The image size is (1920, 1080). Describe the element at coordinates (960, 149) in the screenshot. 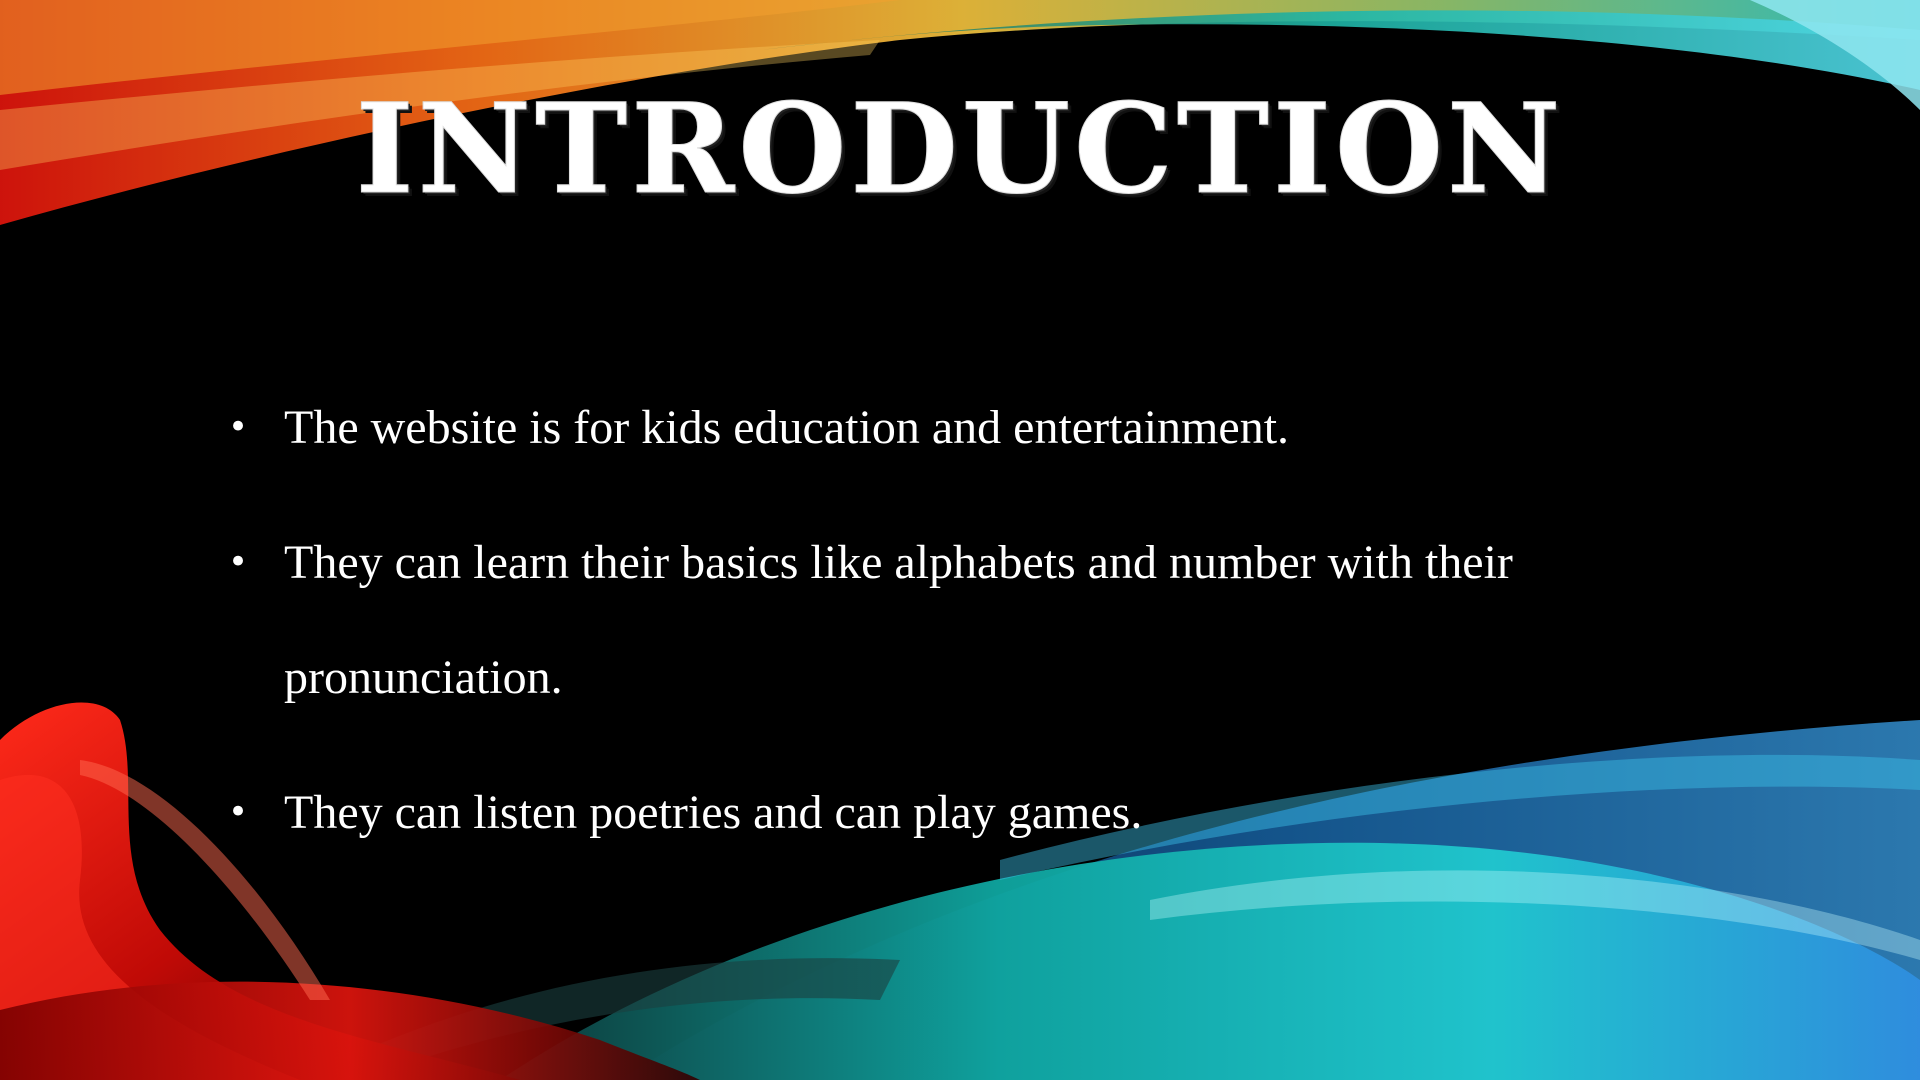

I see `slide-title: Introduction` at that location.